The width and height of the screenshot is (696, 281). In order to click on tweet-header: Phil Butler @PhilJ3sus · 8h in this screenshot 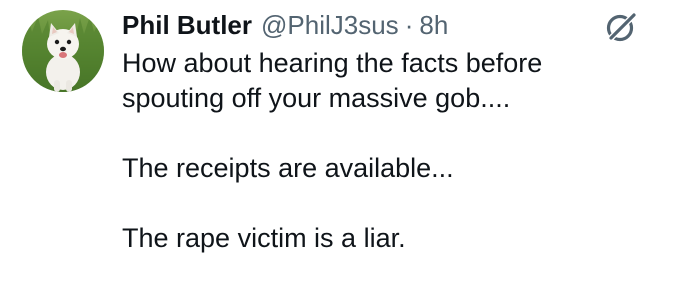, I will do `click(285, 25)`.